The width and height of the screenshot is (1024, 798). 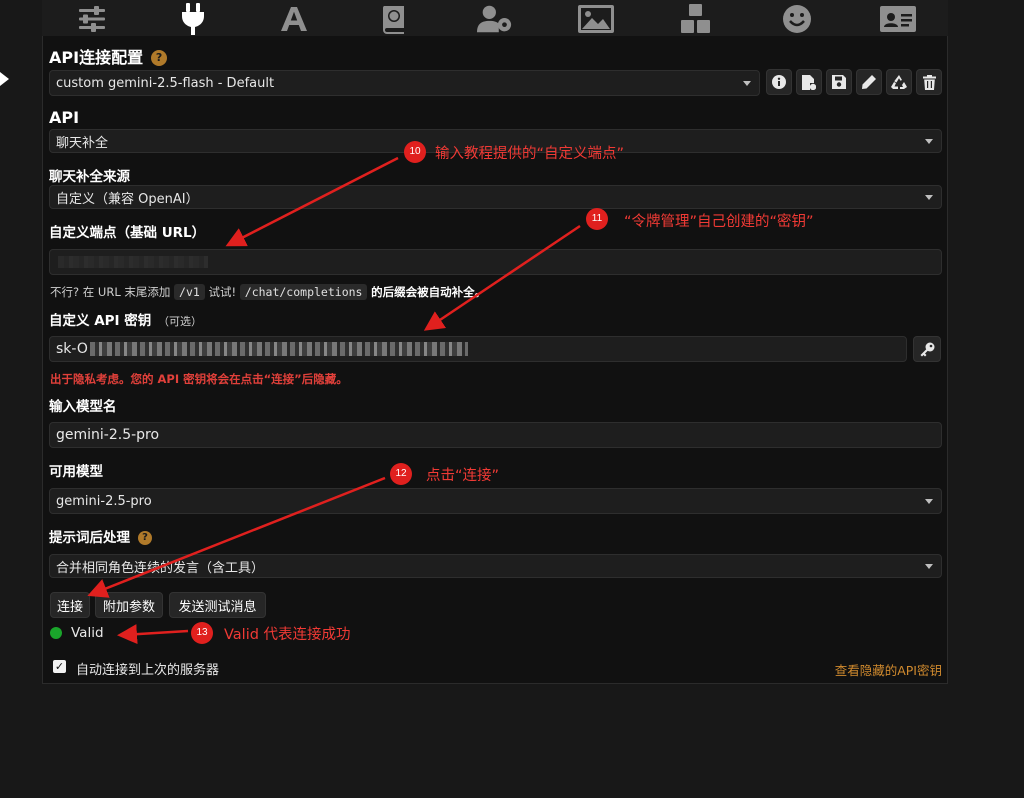 What do you see at coordinates (495, 197) in the screenshot?
I see `completion-source-select: 自定义（兼容 OpenAI）` at bounding box center [495, 197].